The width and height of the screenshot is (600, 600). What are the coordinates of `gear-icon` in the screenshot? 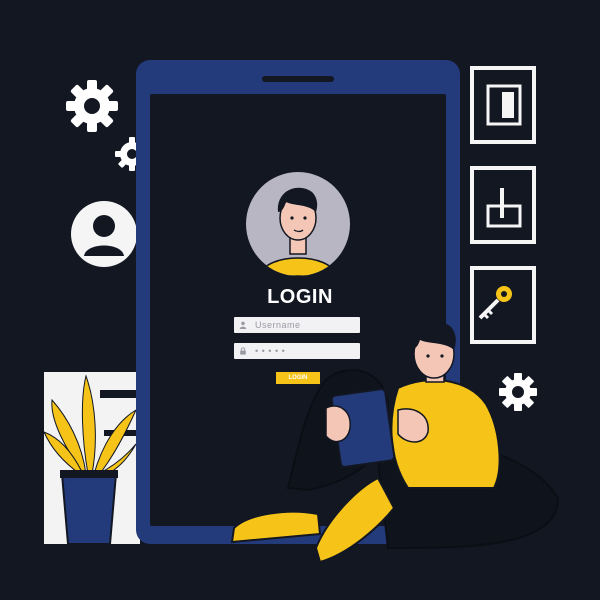 It's located at (92, 106).